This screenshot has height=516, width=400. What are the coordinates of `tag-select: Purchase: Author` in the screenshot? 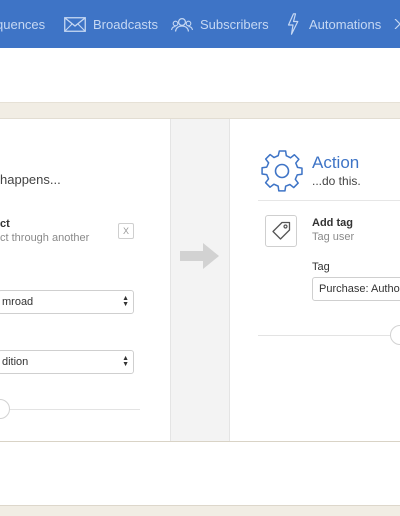 It's located at (356, 289).